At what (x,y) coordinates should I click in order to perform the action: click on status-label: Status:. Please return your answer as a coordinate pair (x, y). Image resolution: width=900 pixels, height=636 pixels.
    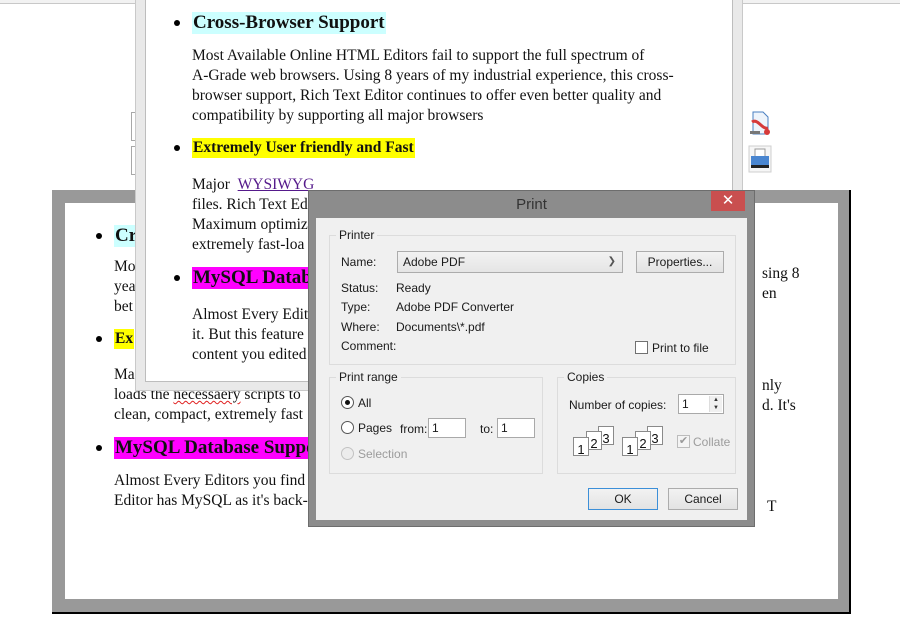
    Looking at the image, I should click on (360, 288).